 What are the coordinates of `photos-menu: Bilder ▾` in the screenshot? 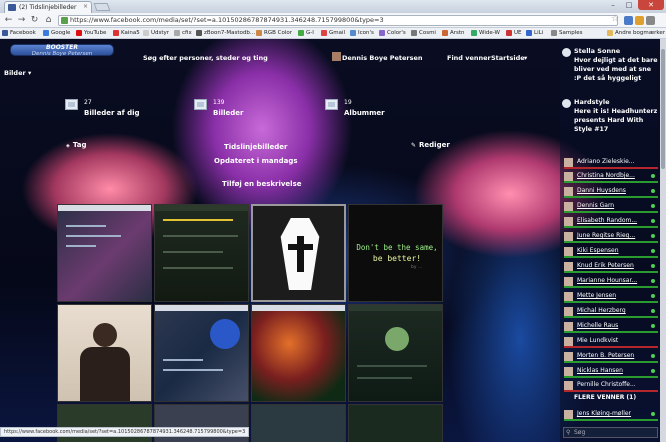 It's located at (17, 73).